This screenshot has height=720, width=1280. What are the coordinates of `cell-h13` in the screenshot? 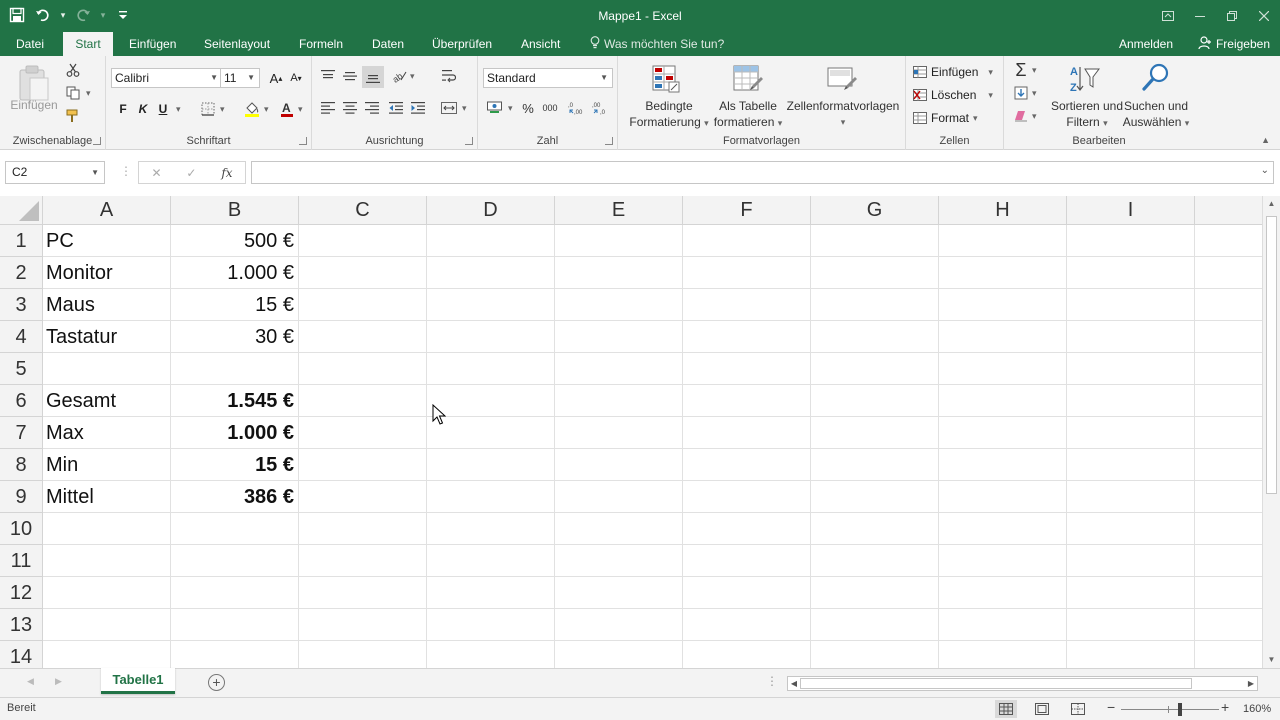 It's located at (1003, 625).